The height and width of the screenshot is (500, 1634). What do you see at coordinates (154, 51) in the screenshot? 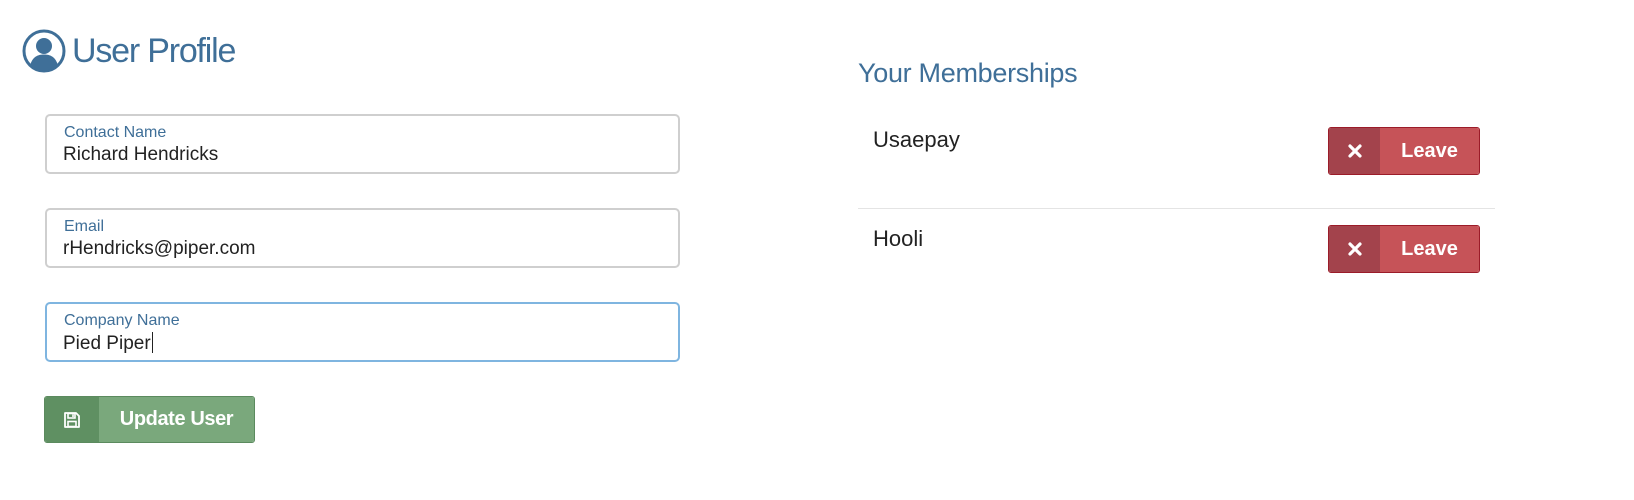
I see `page-title: User Profile` at bounding box center [154, 51].